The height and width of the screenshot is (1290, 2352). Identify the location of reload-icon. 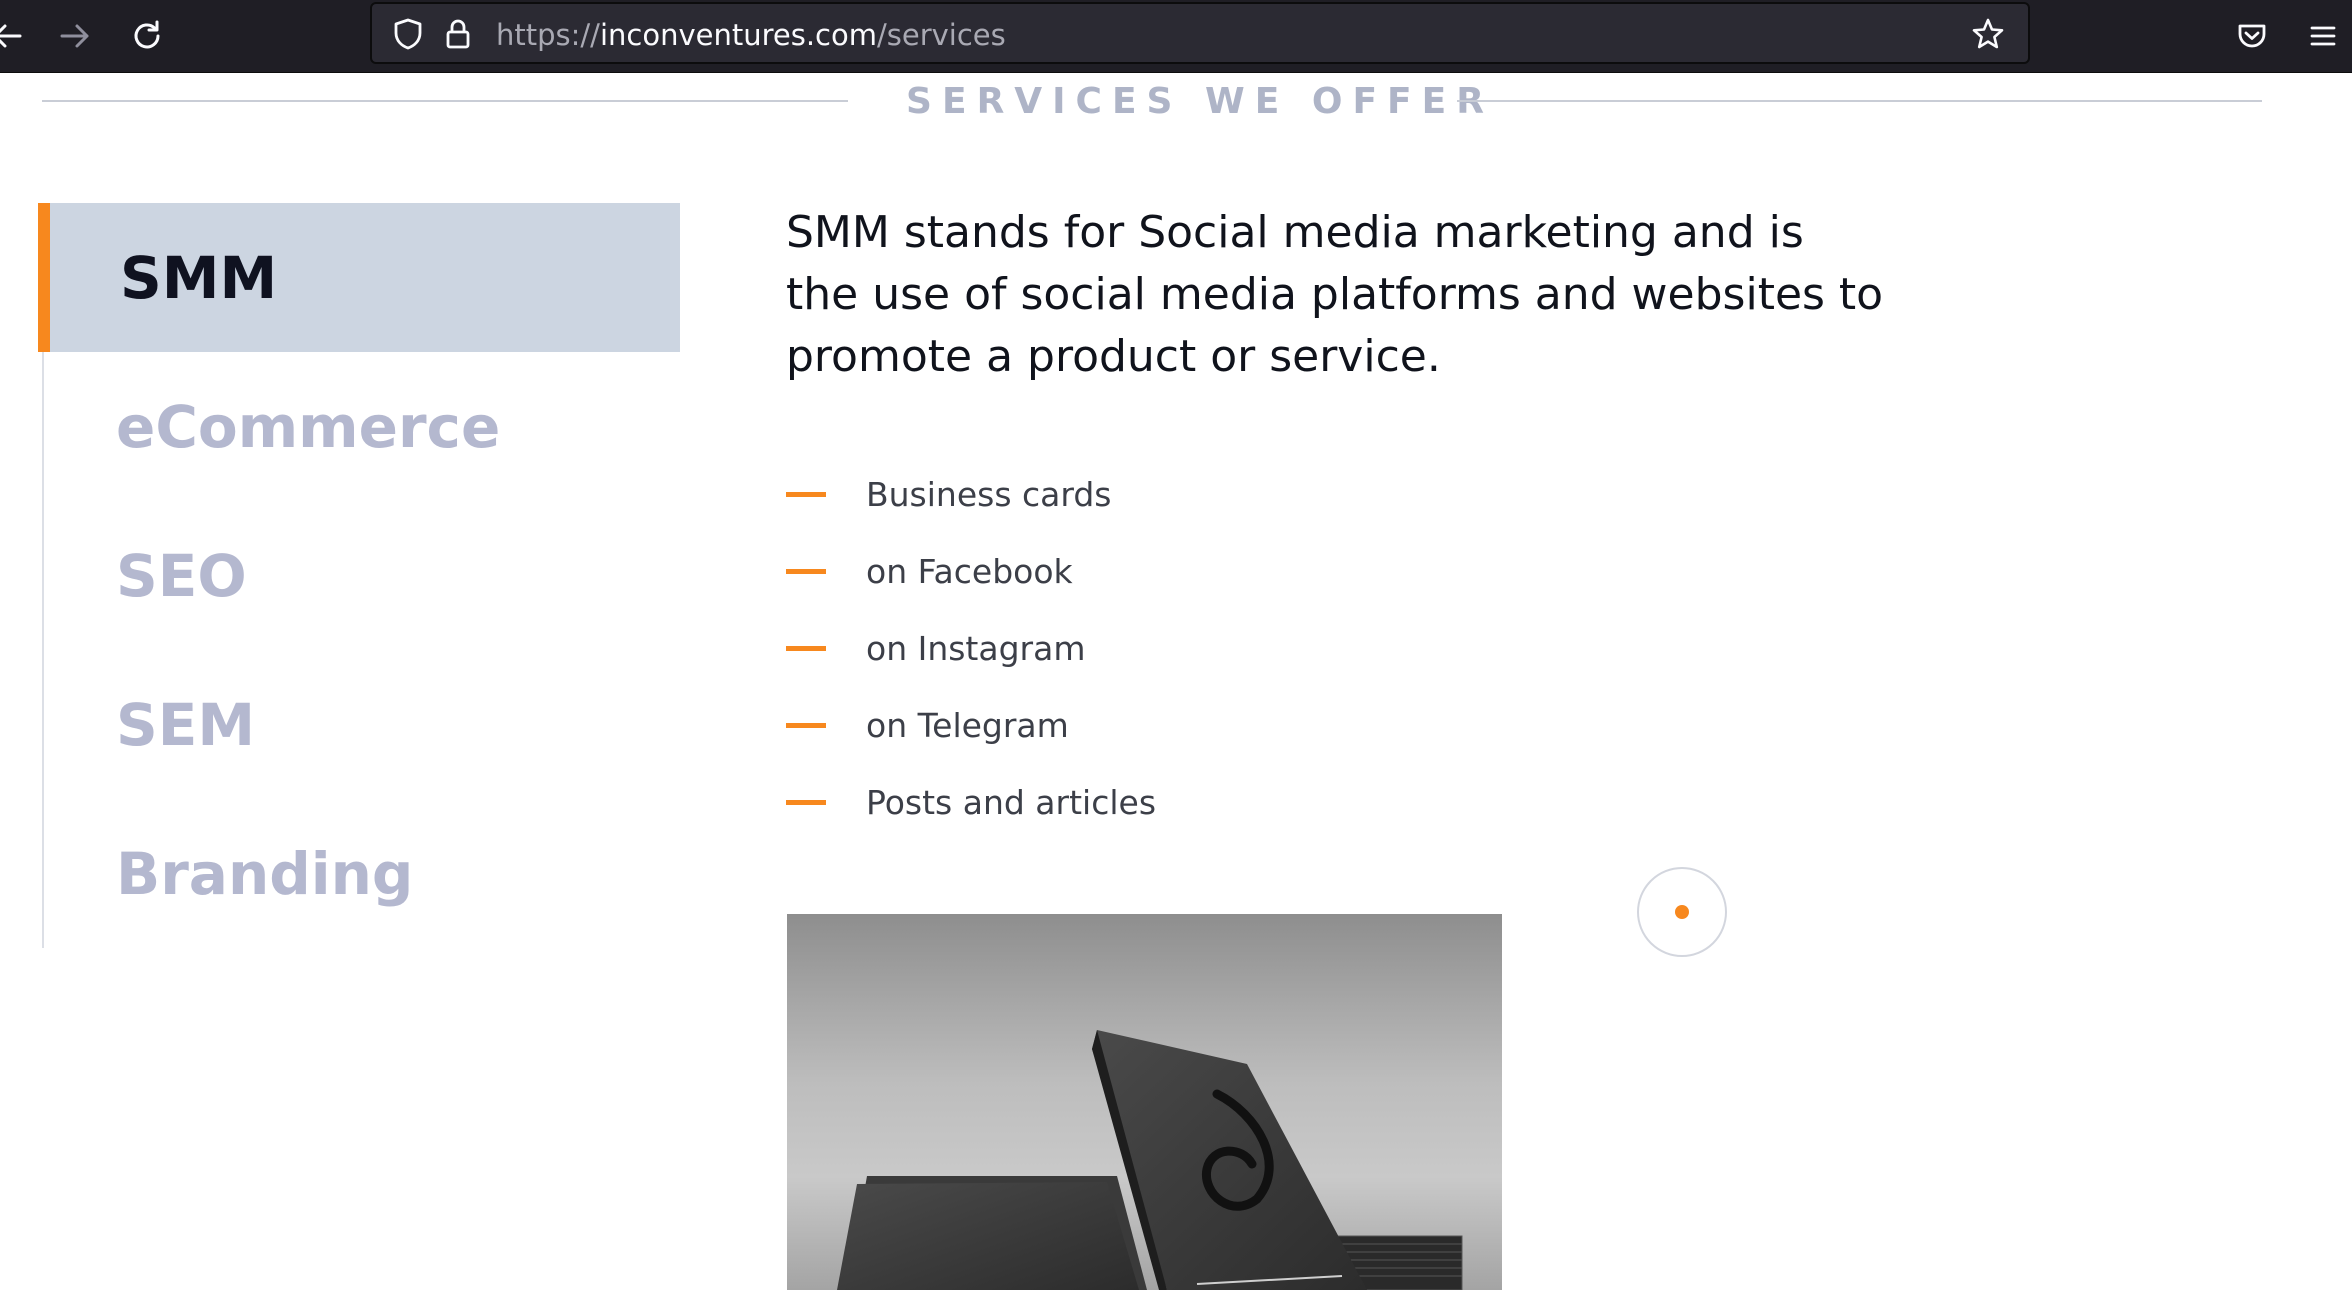
(147, 34).